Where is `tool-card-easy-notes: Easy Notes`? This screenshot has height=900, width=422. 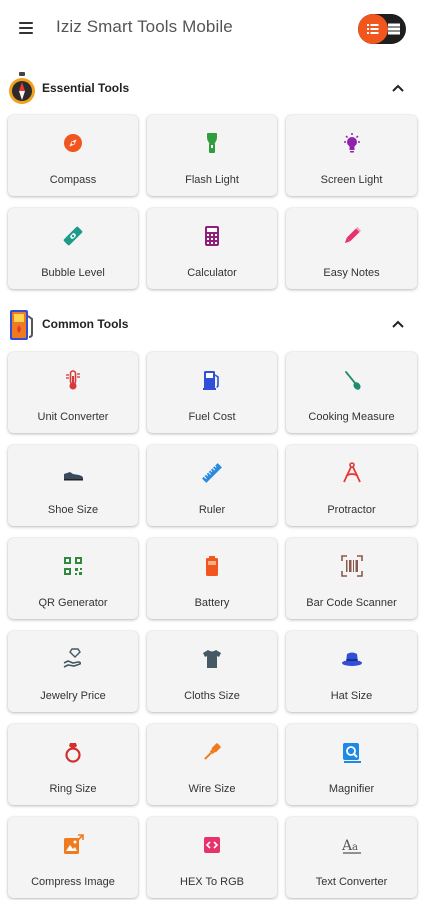
tool-card-easy-notes: Easy Notes is located at coordinates (351, 248).